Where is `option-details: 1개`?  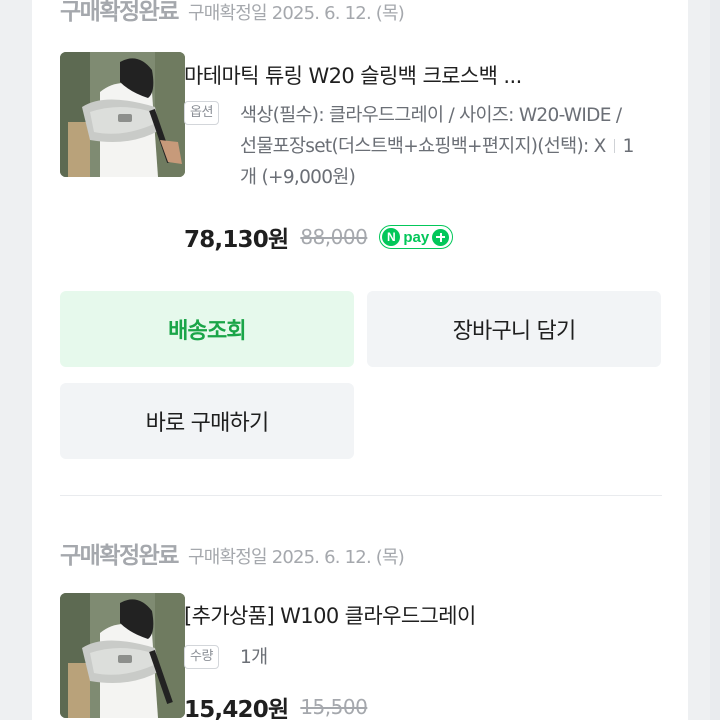
option-details: 1개 is located at coordinates (440, 657).